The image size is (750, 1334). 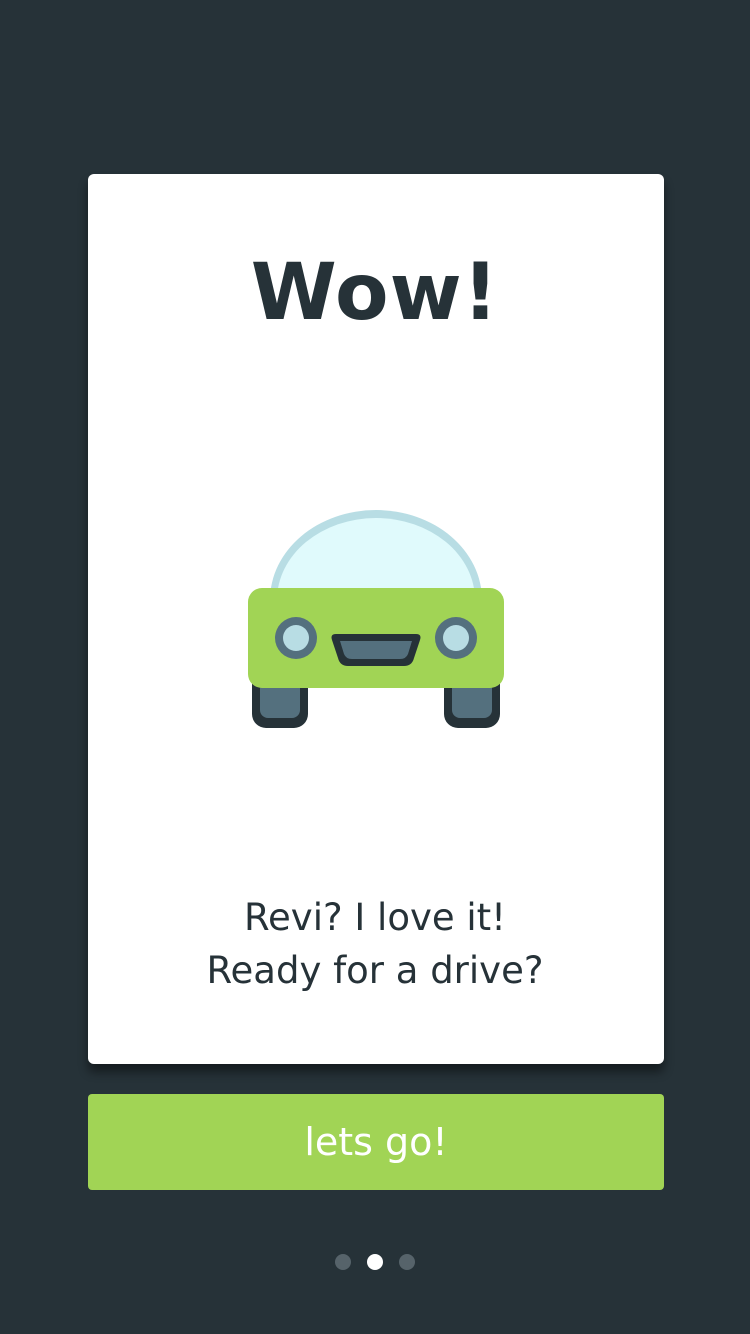 What do you see at coordinates (375, 917) in the screenshot?
I see `card-message-line-1: Revi? I love it!` at bounding box center [375, 917].